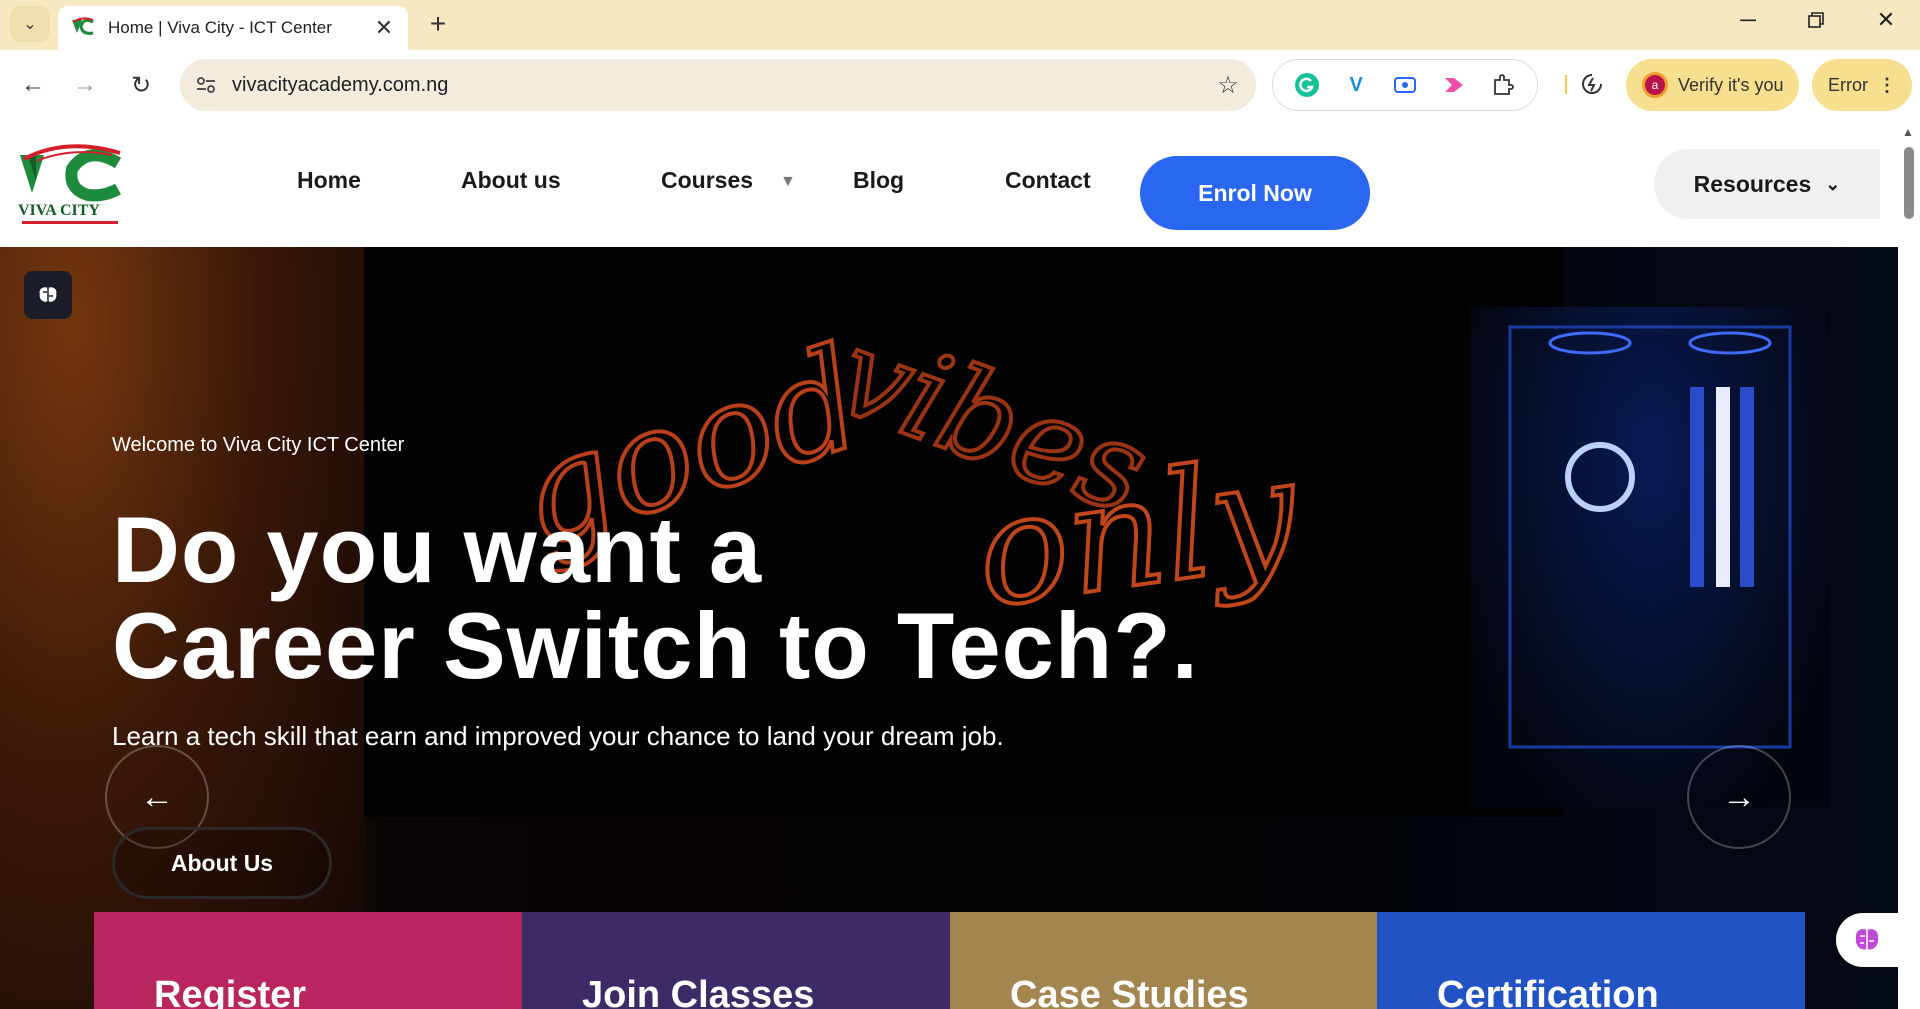  I want to click on feature-join-classes: Join Classes, so click(736, 960).